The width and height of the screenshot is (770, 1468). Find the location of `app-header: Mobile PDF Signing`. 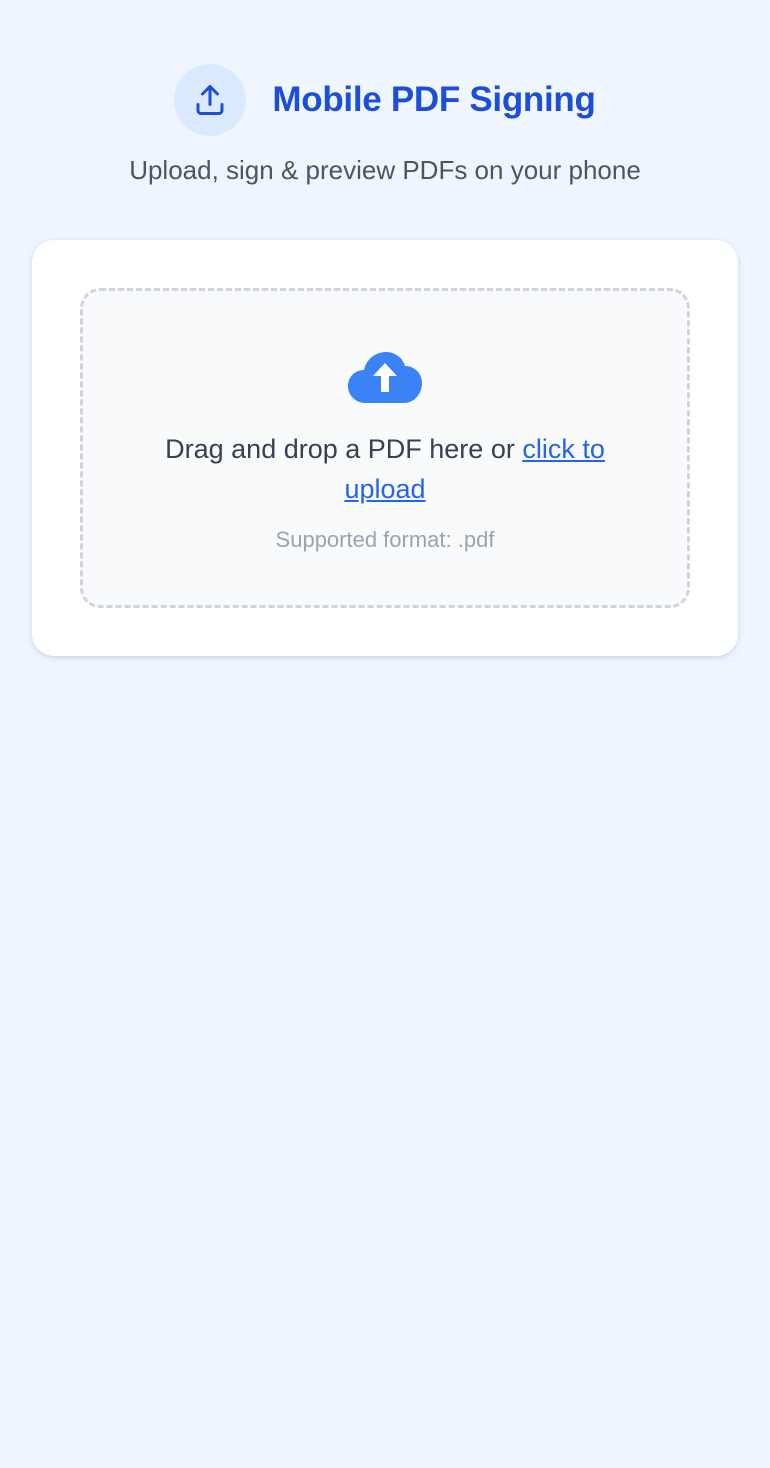

app-header: Mobile PDF Signing is located at coordinates (385, 100).